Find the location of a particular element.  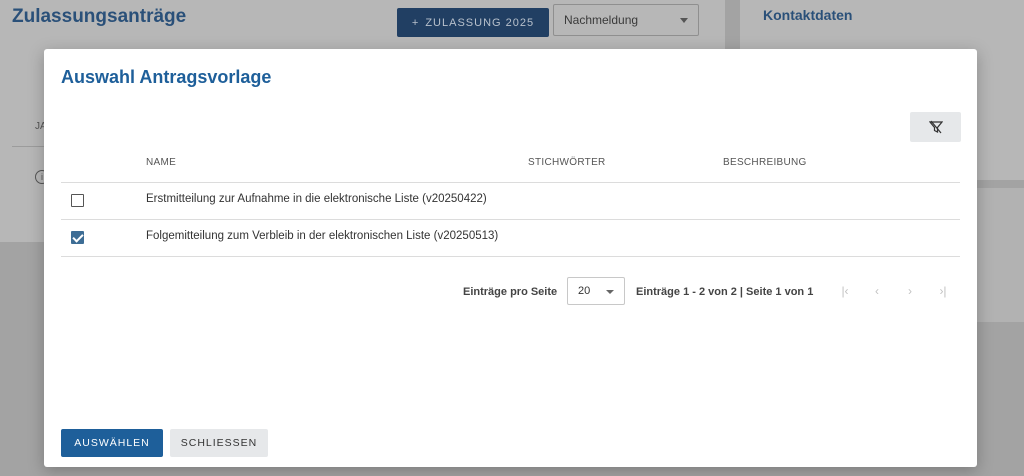

select-button: AUSWÄHLEN is located at coordinates (112, 443).